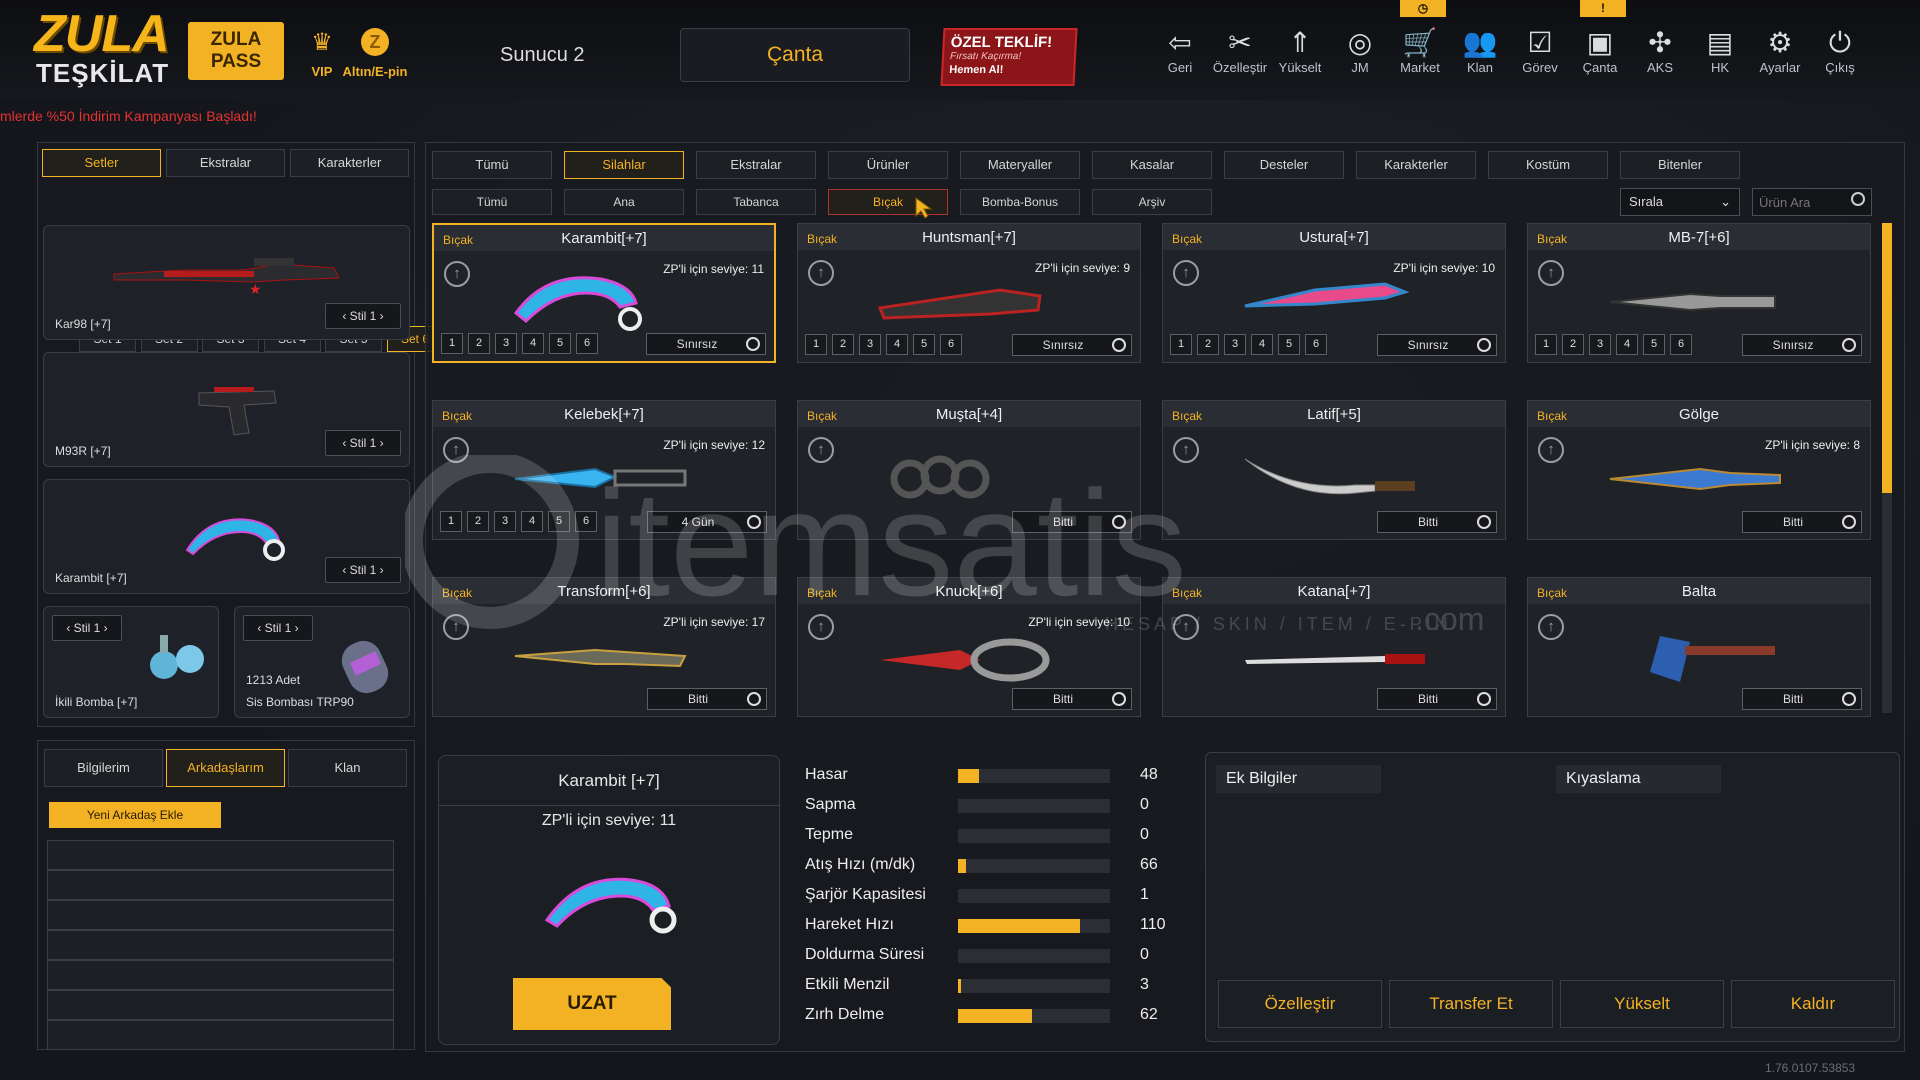 This screenshot has width=1920, height=1080. What do you see at coordinates (1801, 202) in the screenshot?
I see `search-input` at bounding box center [1801, 202].